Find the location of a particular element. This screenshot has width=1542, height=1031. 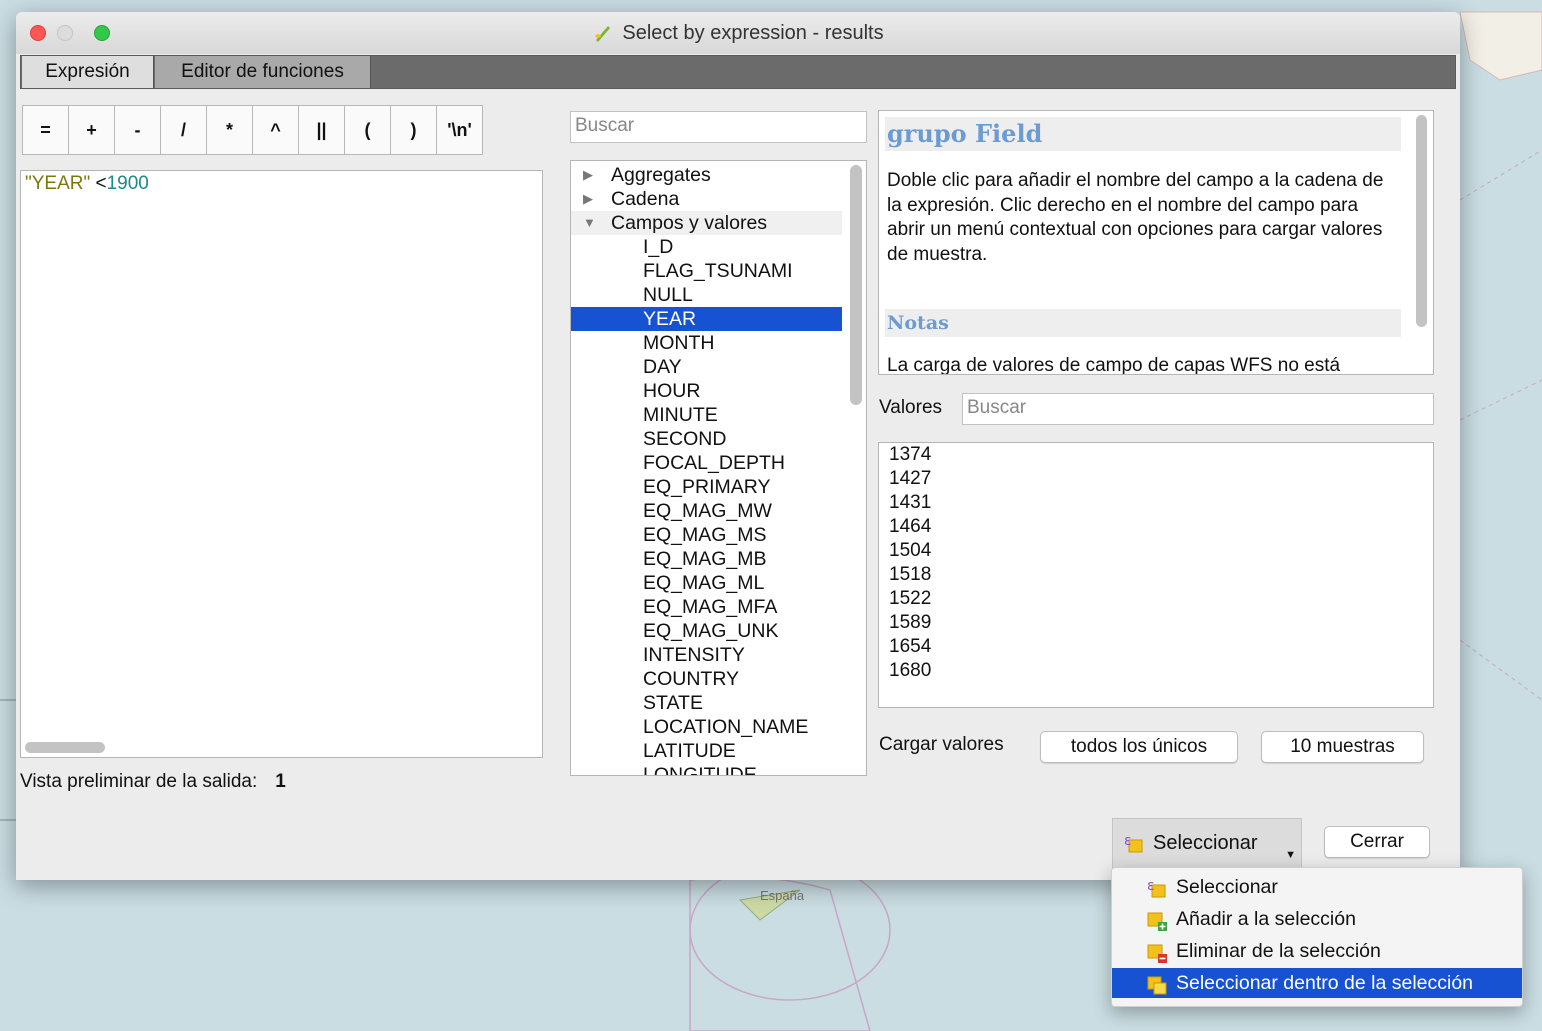

close-button: Cerrar is located at coordinates (1377, 842).